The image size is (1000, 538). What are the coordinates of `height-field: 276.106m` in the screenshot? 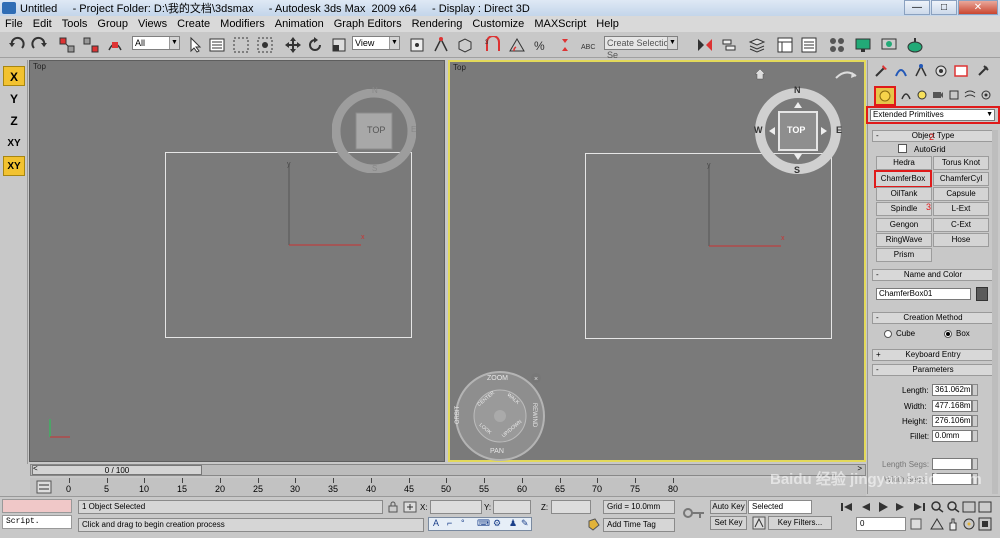 It's located at (952, 421).